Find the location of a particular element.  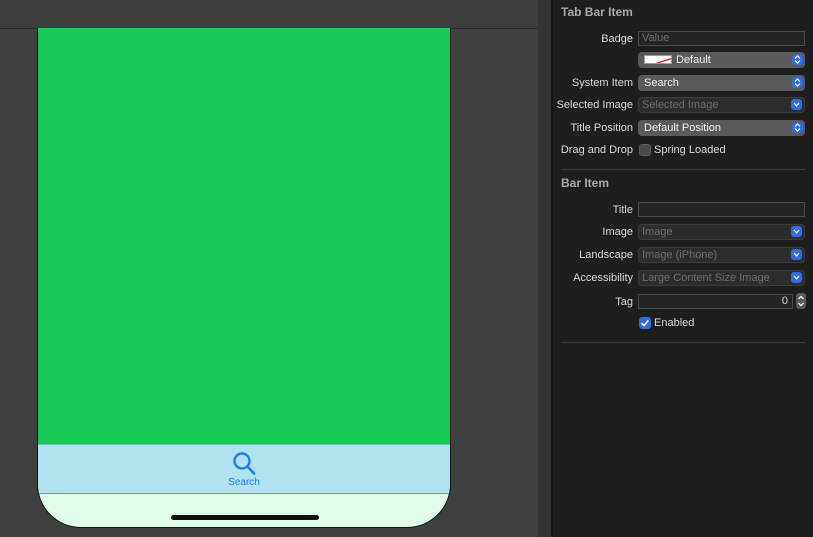

checkmark-icon is located at coordinates (645, 323).